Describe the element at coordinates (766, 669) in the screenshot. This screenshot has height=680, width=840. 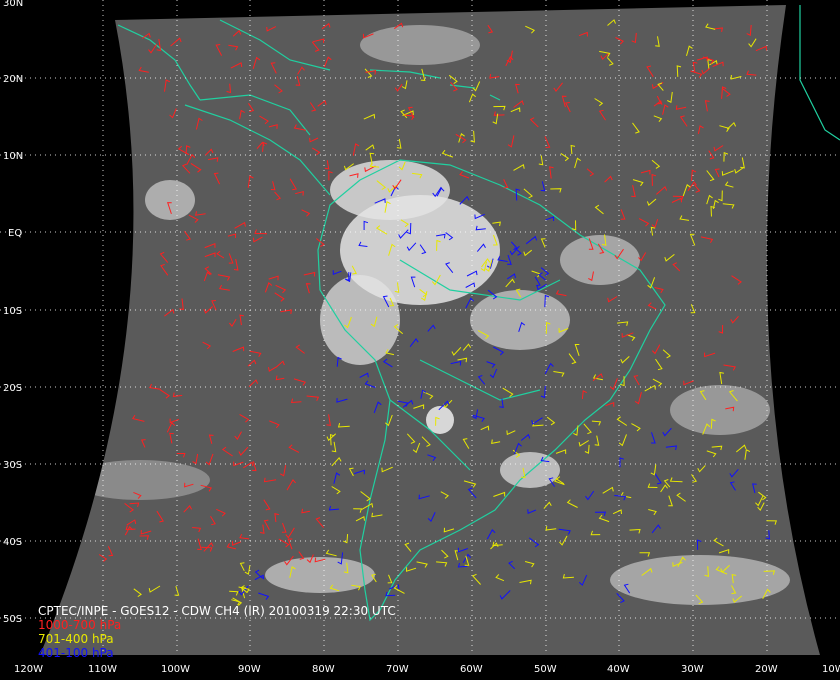
I see `lon-label: 20W` at that location.